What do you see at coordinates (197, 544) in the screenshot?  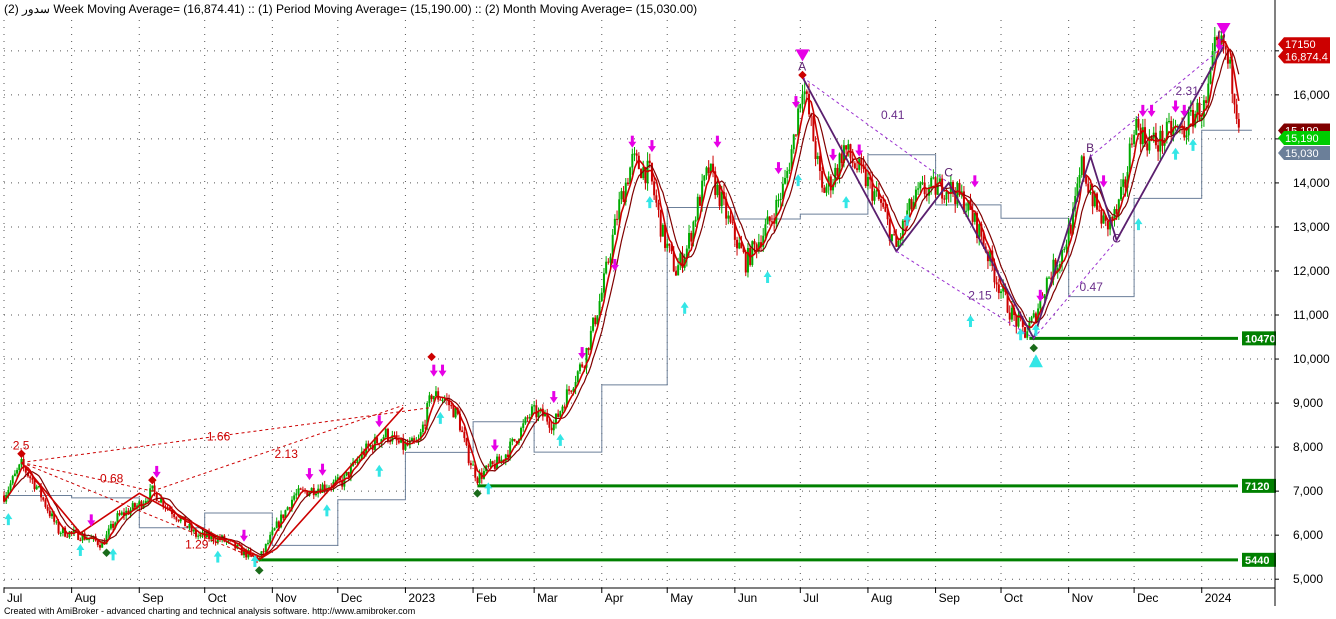 I see `annotation-label: 1.29` at bounding box center [197, 544].